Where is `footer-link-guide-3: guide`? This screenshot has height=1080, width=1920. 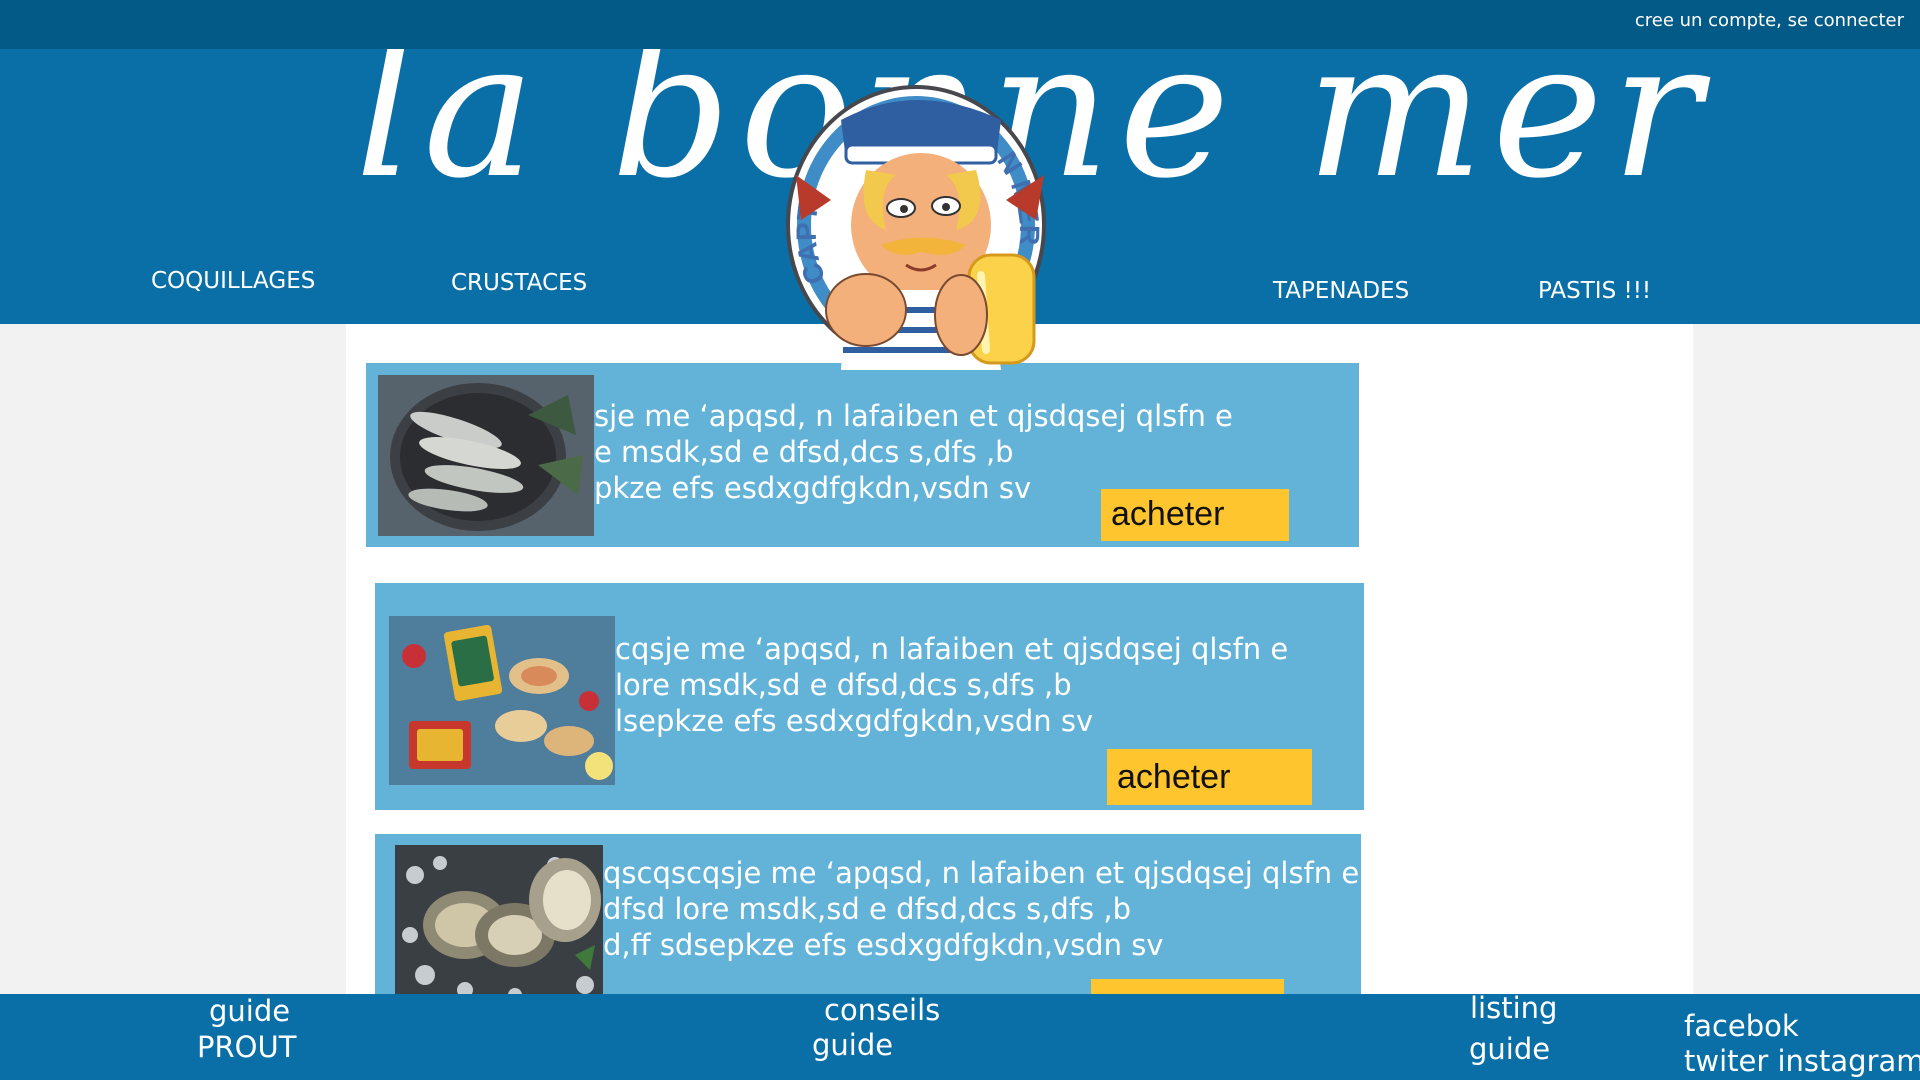 footer-link-guide-3: guide is located at coordinates (1509, 1049).